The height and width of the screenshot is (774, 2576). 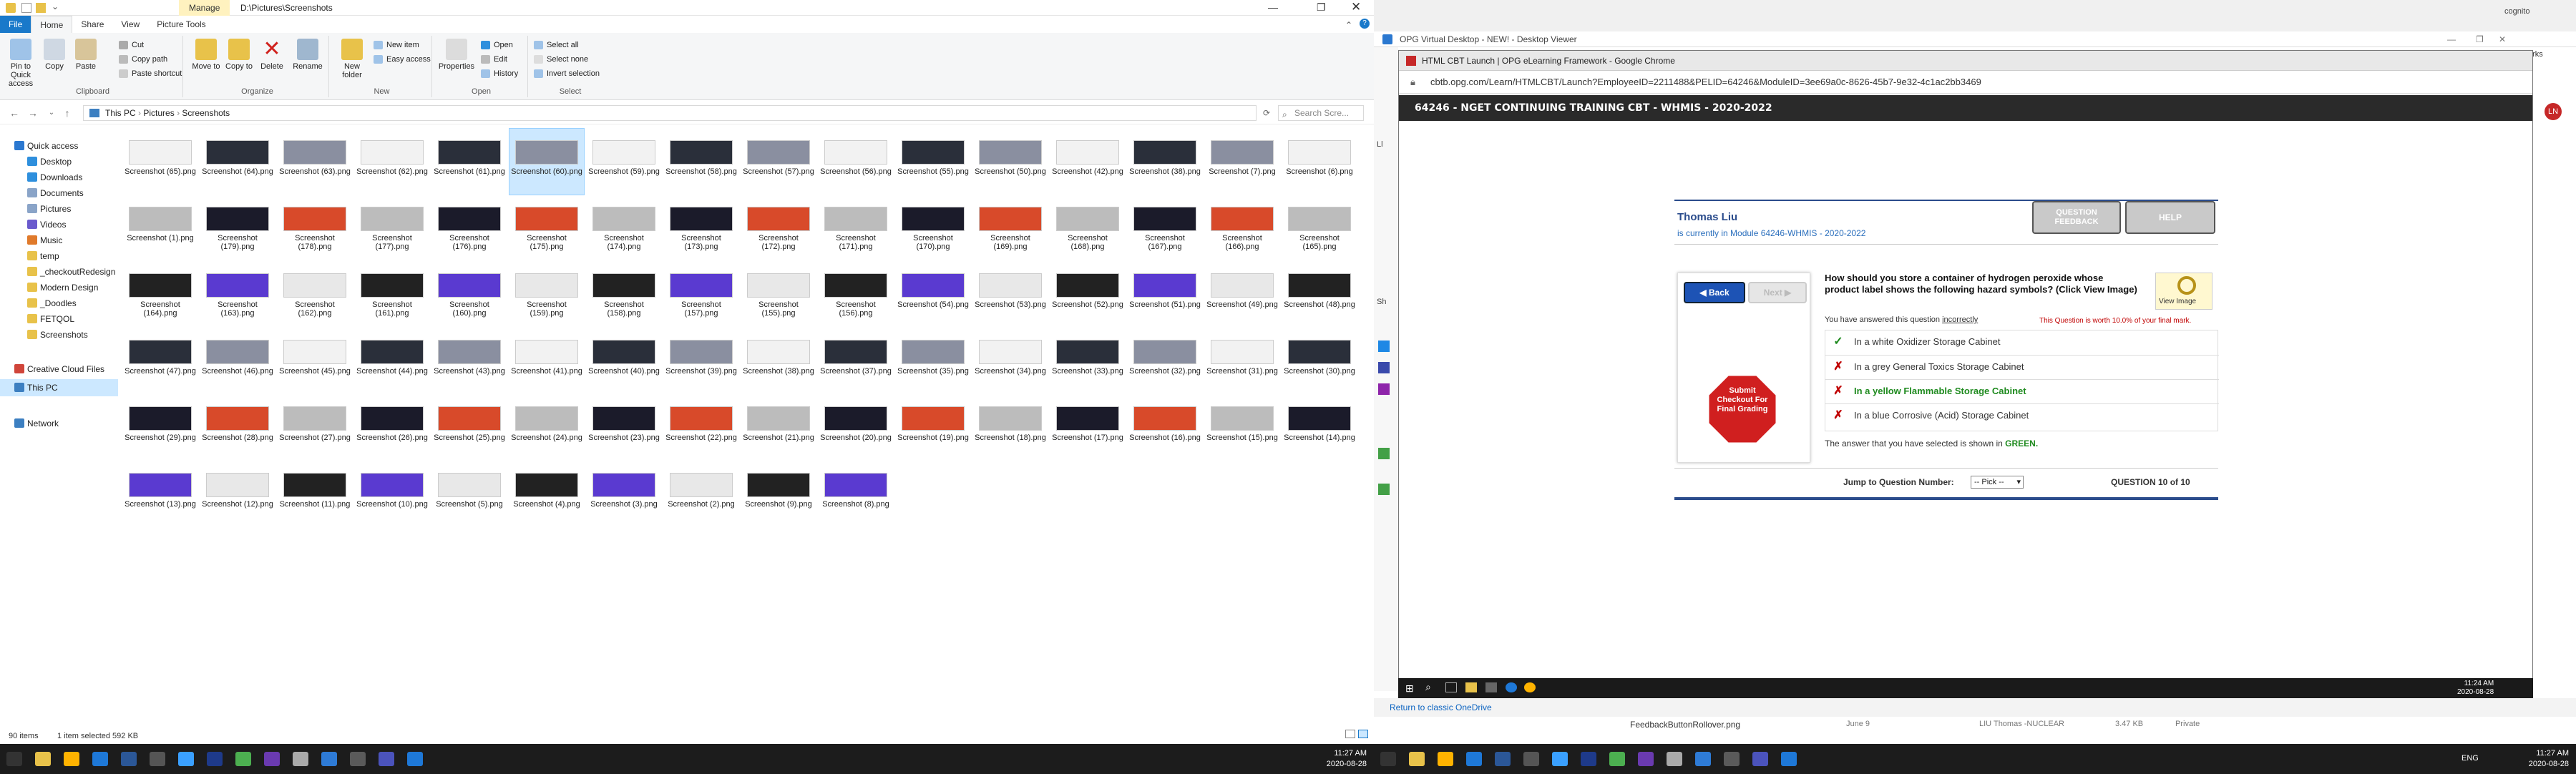 What do you see at coordinates (856, 295) in the screenshot?
I see `file-tile: Screenshot (156).png` at bounding box center [856, 295].